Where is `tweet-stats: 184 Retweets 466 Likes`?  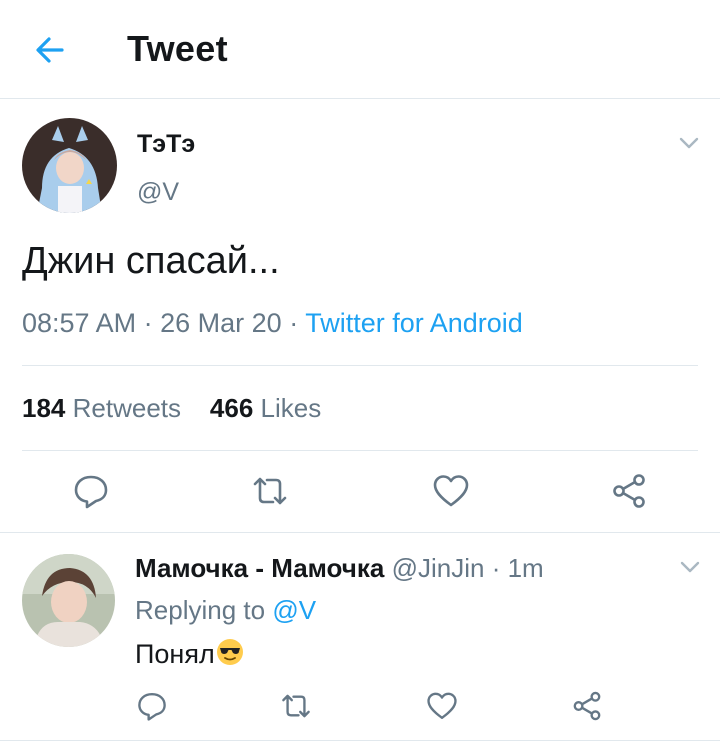
tweet-stats: 184 Retweets 466 Likes is located at coordinates (171, 408).